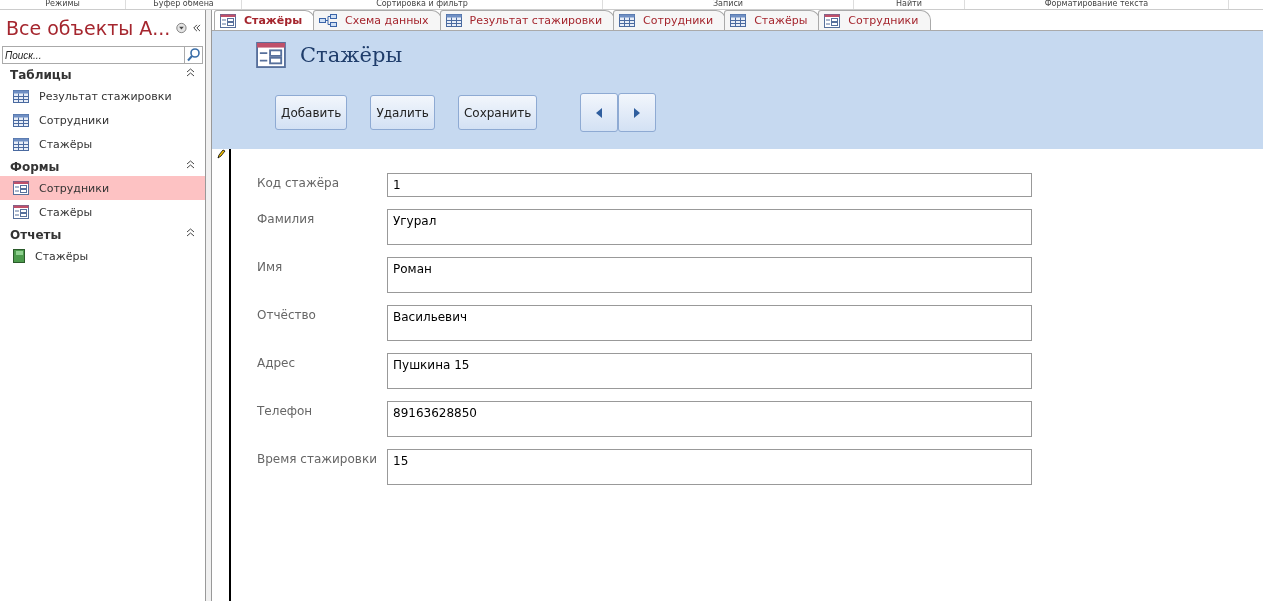 The height and width of the screenshot is (601, 1263). What do you see at coordinates (36, 235) in the screenshot?
I see `group-header: Отчеты` at bounding box center [36, 235].